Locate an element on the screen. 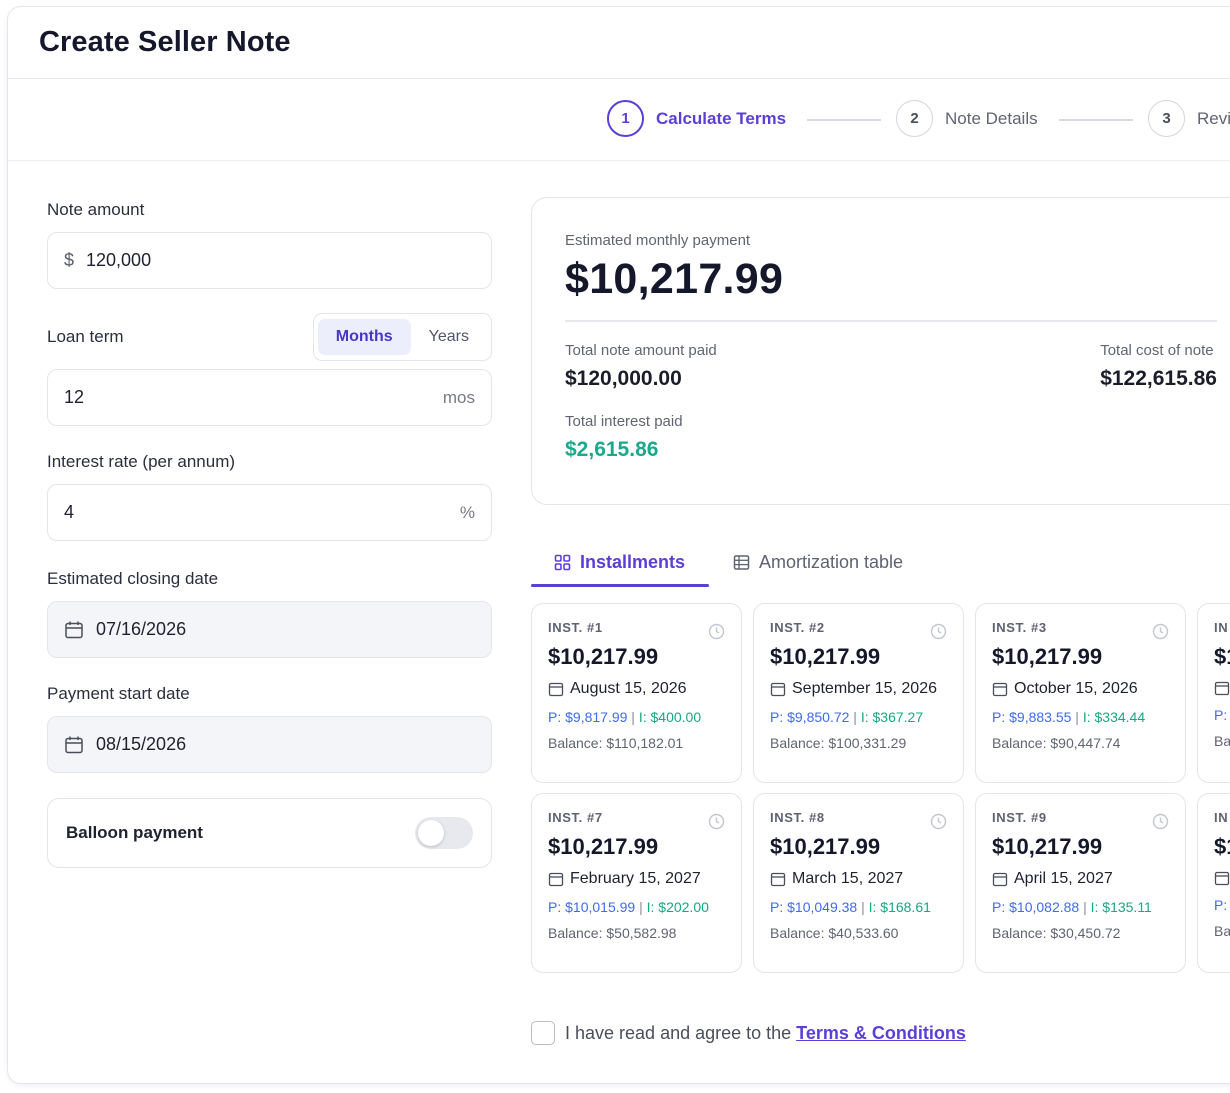 This screenshot has width=1230, height=1093. months-suffix: mos is located at coordinates (458, 397).